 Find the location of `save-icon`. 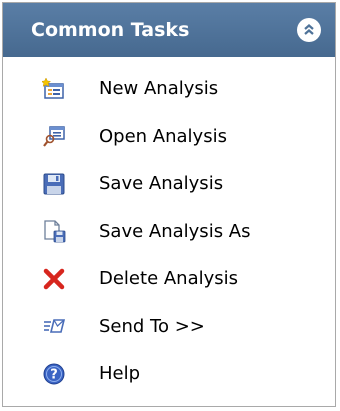

save-icon is located at coordinates (54, 184).